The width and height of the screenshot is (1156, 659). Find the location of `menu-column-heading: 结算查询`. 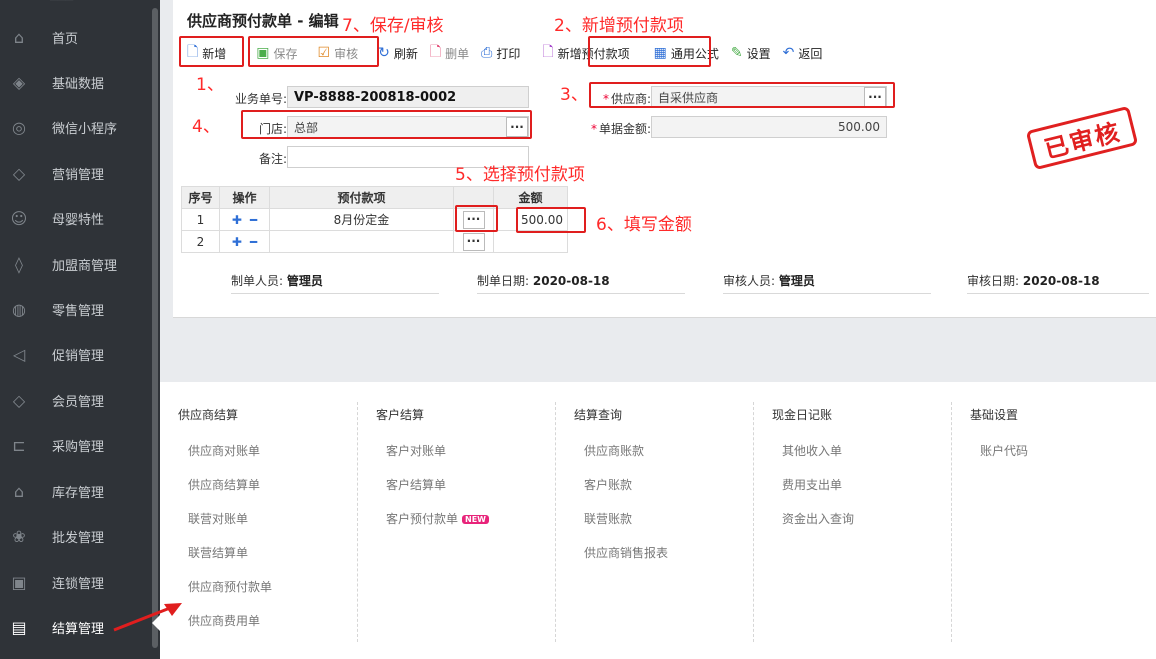

menu-column-heading: 结算查询 is located at coordinates (598, 415).